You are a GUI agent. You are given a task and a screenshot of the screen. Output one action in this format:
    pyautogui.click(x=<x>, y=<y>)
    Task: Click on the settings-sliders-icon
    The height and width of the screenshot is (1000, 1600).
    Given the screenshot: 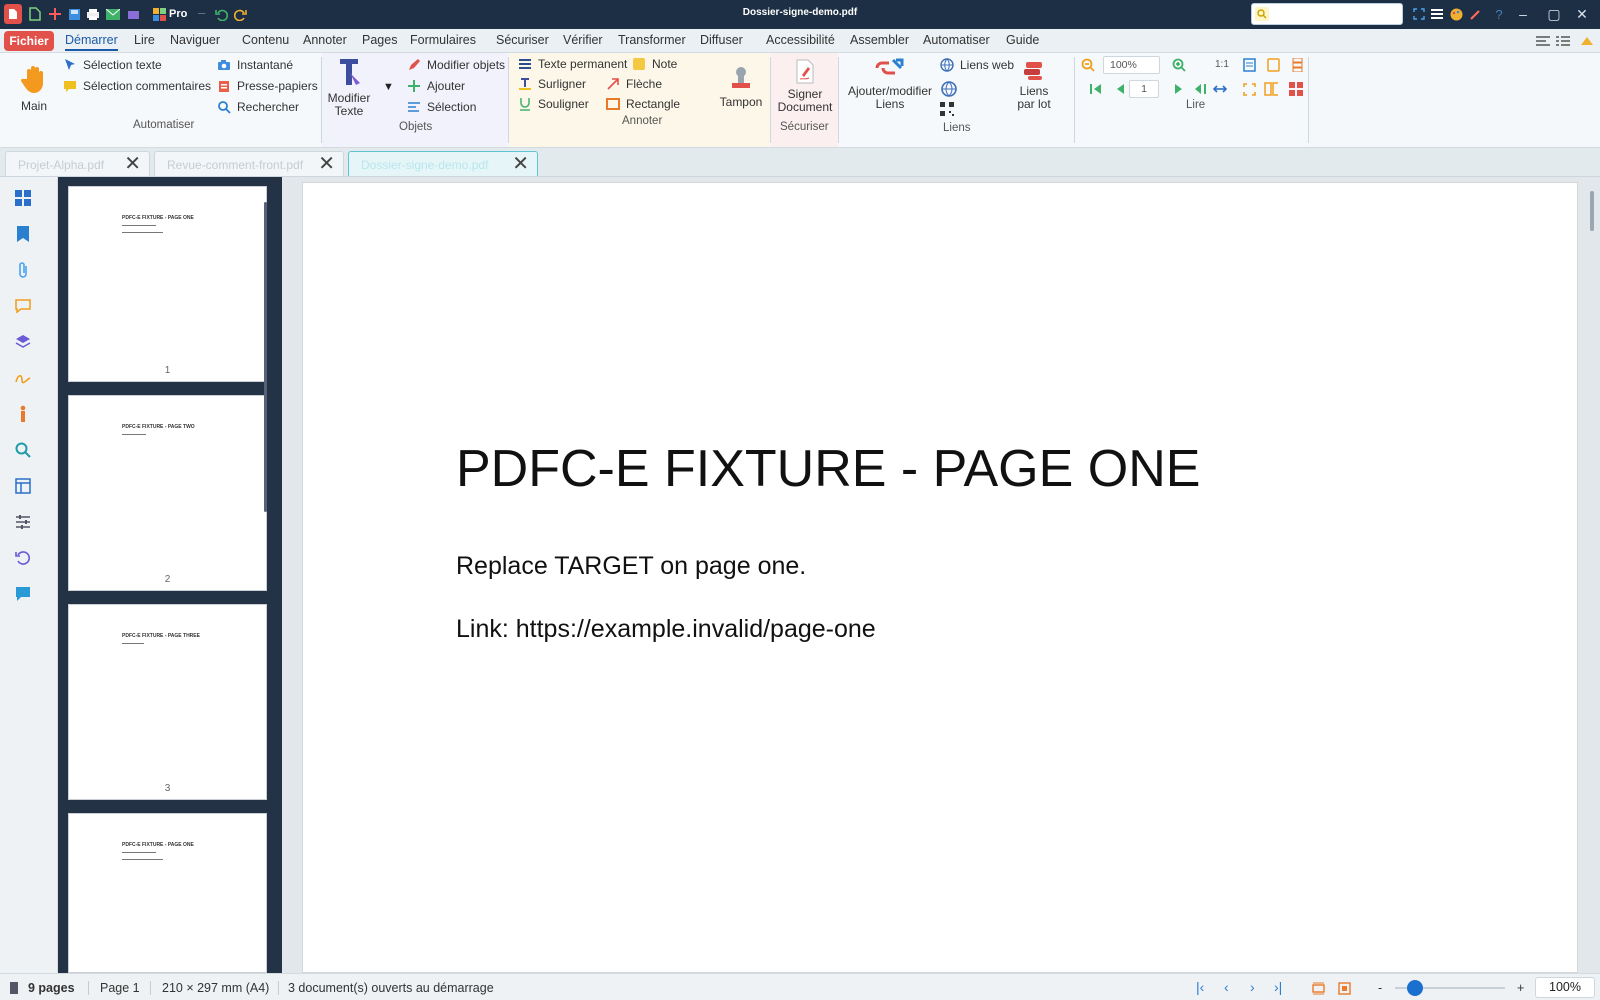 What is the action you would take?
    pyautogui.click(x=23, y=522)
    